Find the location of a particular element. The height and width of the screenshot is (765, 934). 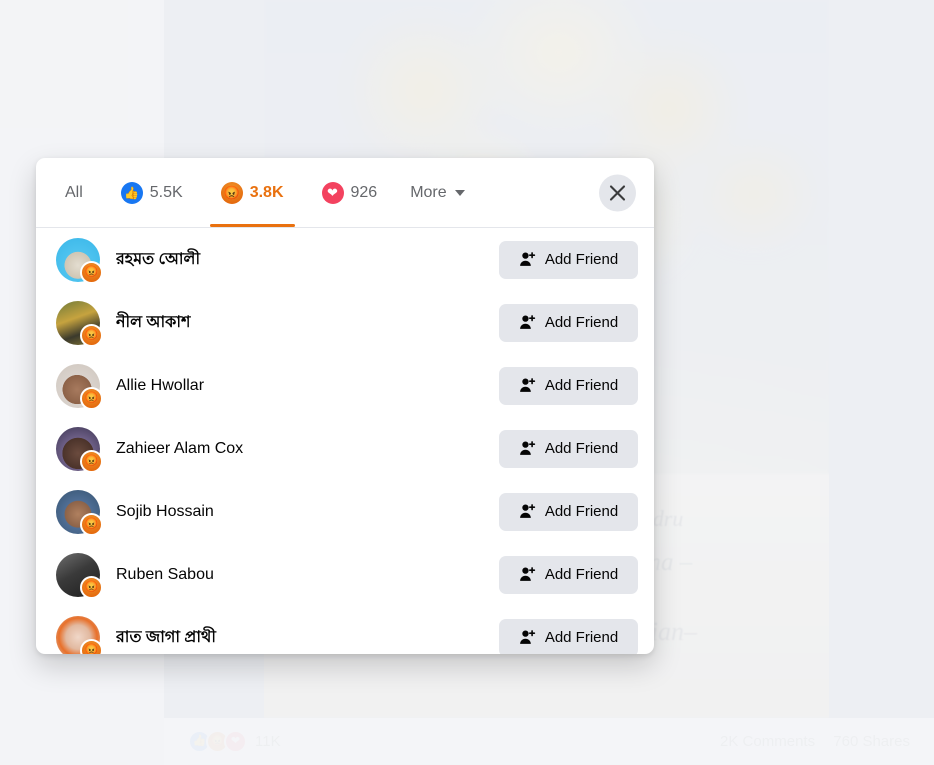

tab-like-count: 5.5K is located at coordinates (166, 192).